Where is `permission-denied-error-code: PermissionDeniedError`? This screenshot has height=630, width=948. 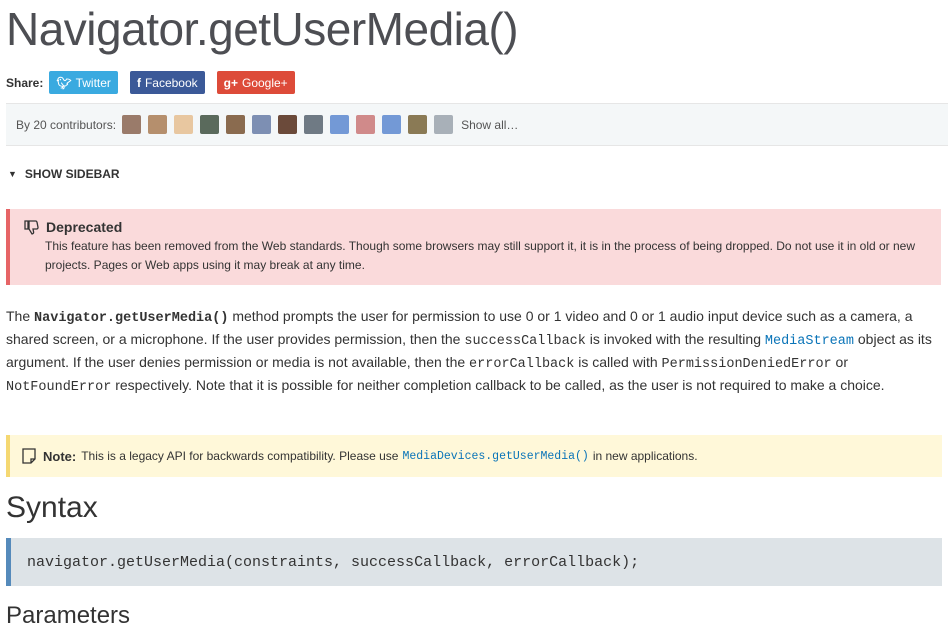
permission-denied-error-code: PermissionDeniedError is located at coordinates (746, 364).